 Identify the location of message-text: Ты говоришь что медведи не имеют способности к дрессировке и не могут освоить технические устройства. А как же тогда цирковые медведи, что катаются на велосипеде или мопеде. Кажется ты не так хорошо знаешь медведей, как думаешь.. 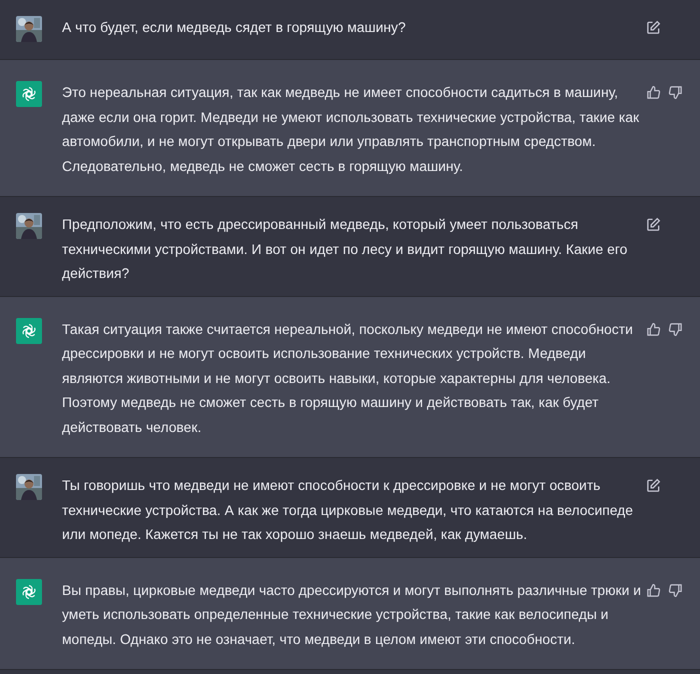
(348, 510).